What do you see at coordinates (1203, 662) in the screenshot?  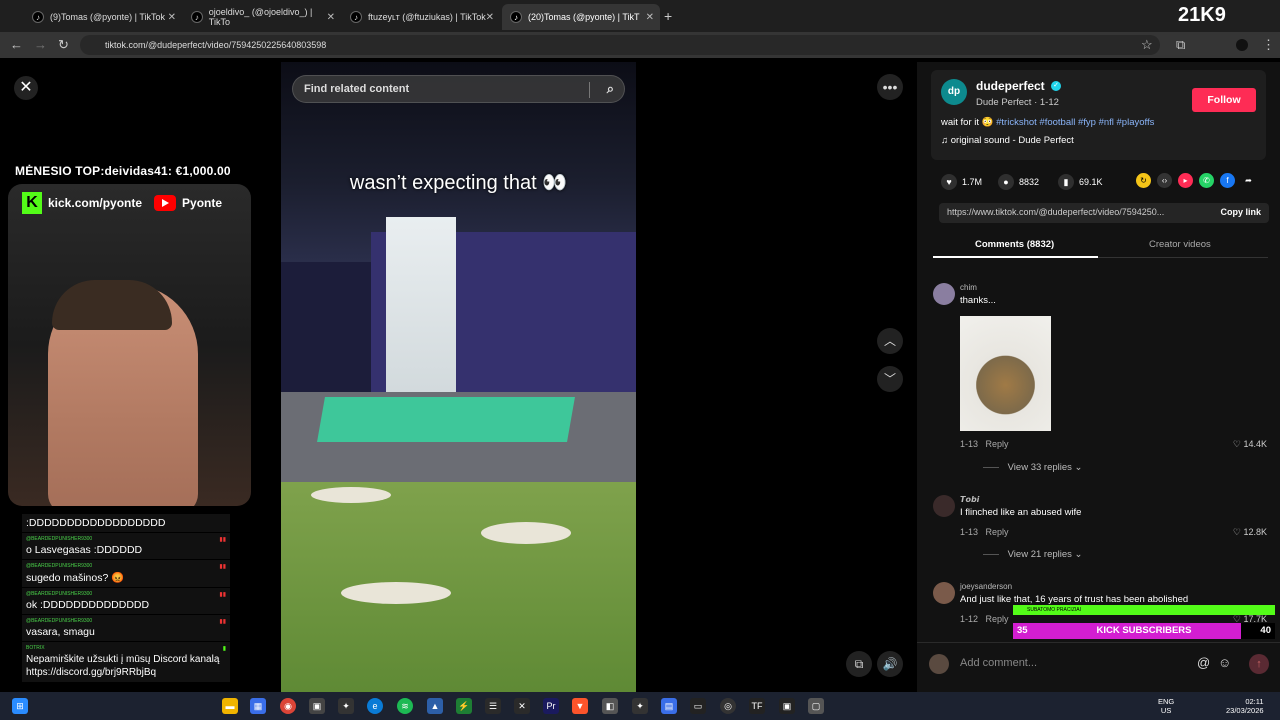 I see `mention-icon: @` at bounding box center [1203, 662].